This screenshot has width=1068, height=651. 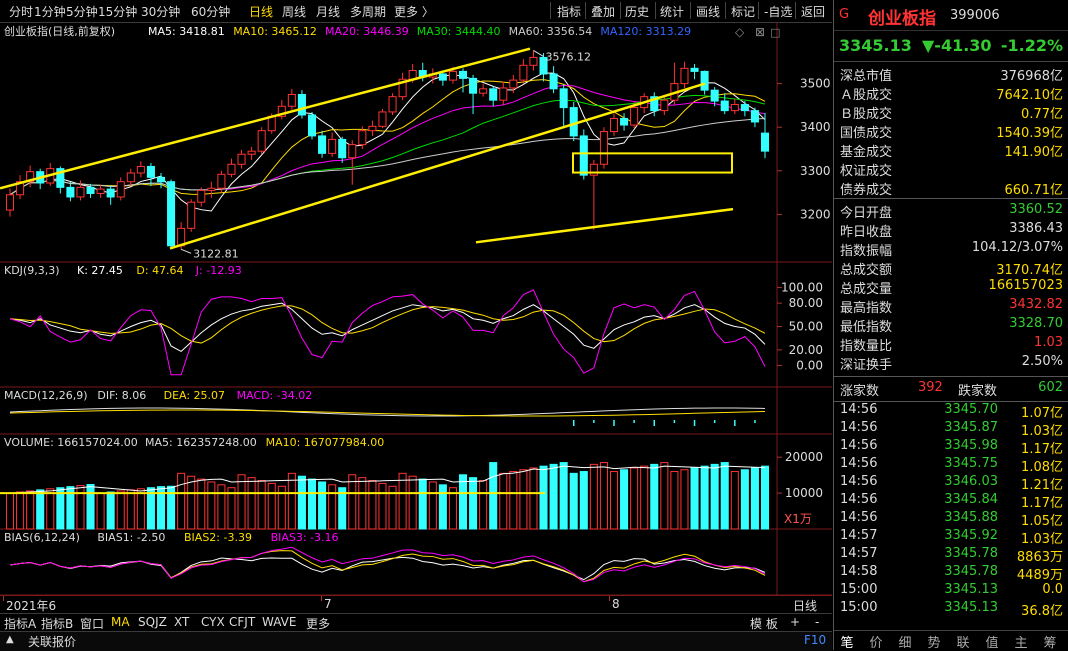 I want to click on volume-tick-label: 10000, so click(x=804, y=493).